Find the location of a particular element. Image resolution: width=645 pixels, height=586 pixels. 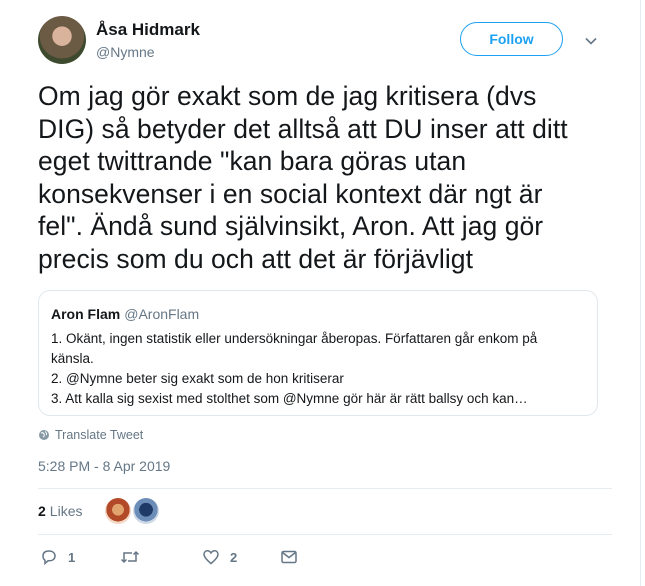

follow-button: Follow is located at coordinates (511, 39).